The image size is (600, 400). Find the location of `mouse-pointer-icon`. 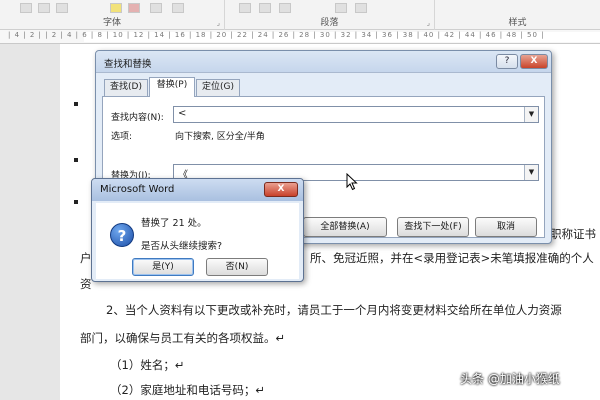

mouse-pointer-icon is located at coordinates (352, 182).